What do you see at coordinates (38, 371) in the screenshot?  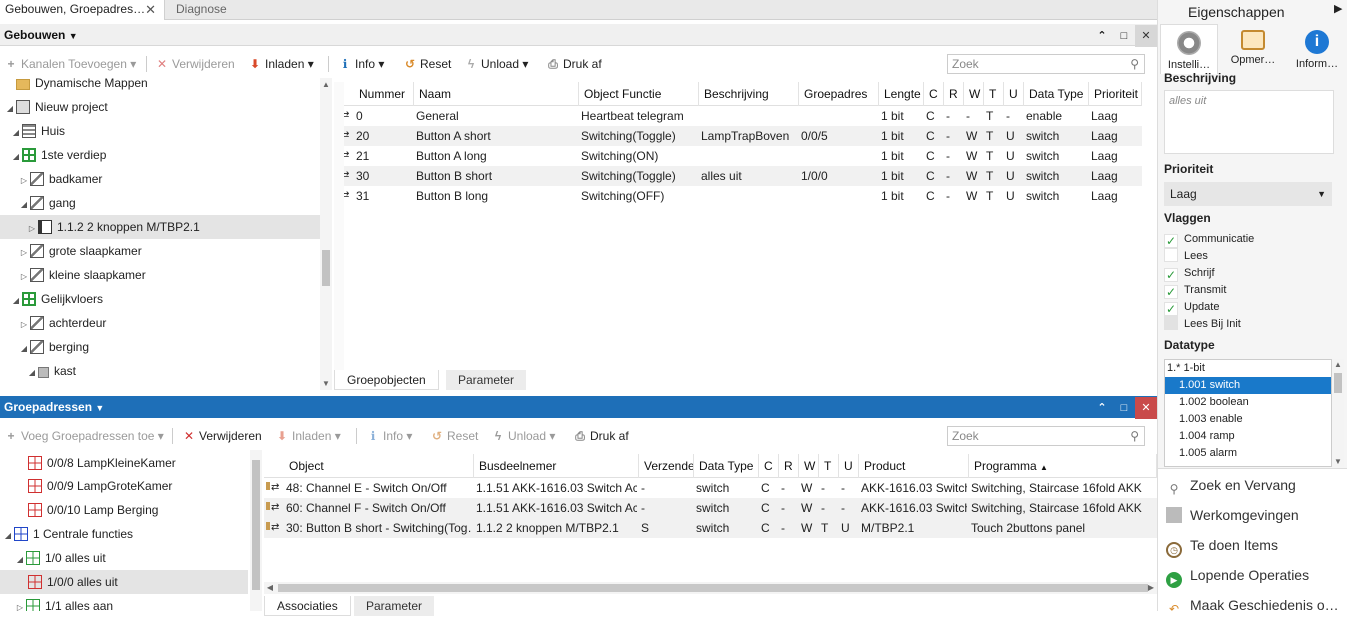 I see `tree-item: ◢ kast` at bounding box center [38, 371].